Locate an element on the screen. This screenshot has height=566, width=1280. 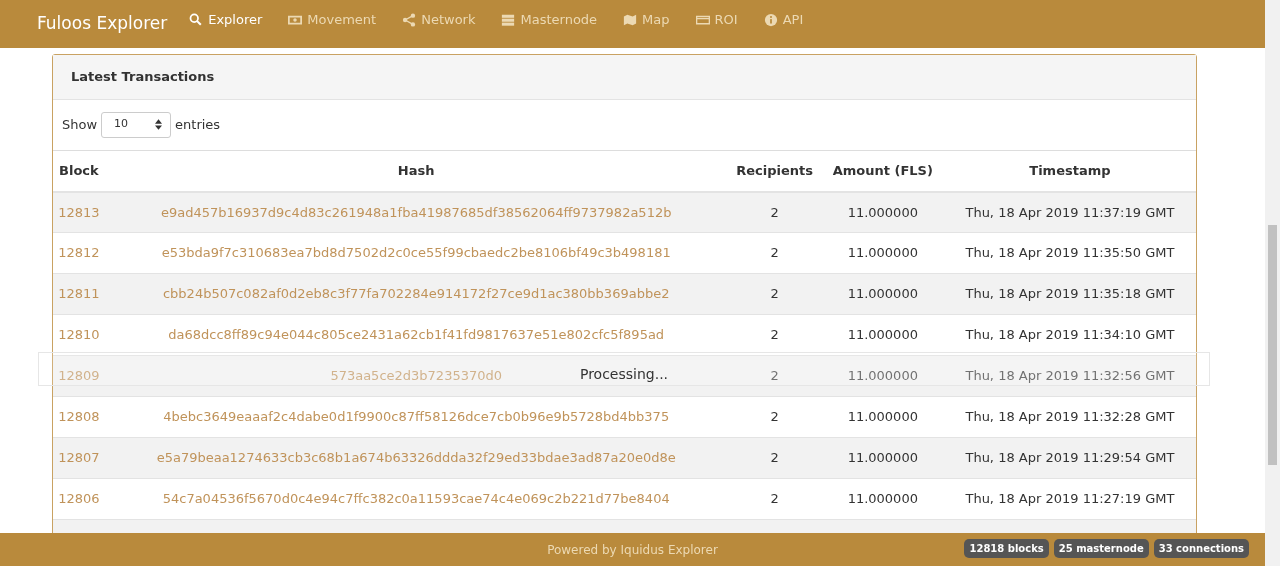
column-header: Recipients is located at coordinates (774, 171).